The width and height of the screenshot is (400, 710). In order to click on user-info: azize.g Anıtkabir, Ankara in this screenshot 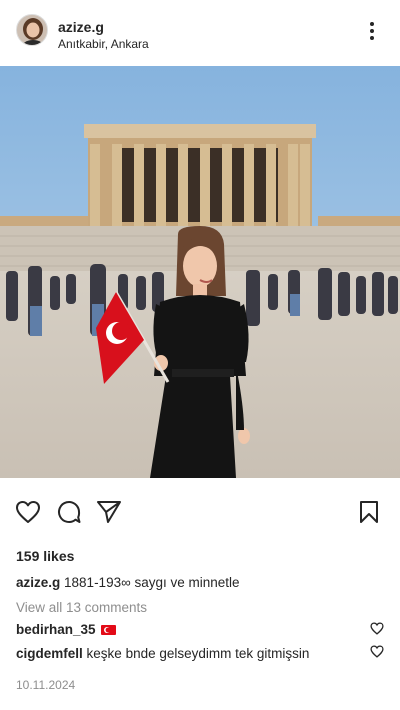, I will do `click(103, 35)`.